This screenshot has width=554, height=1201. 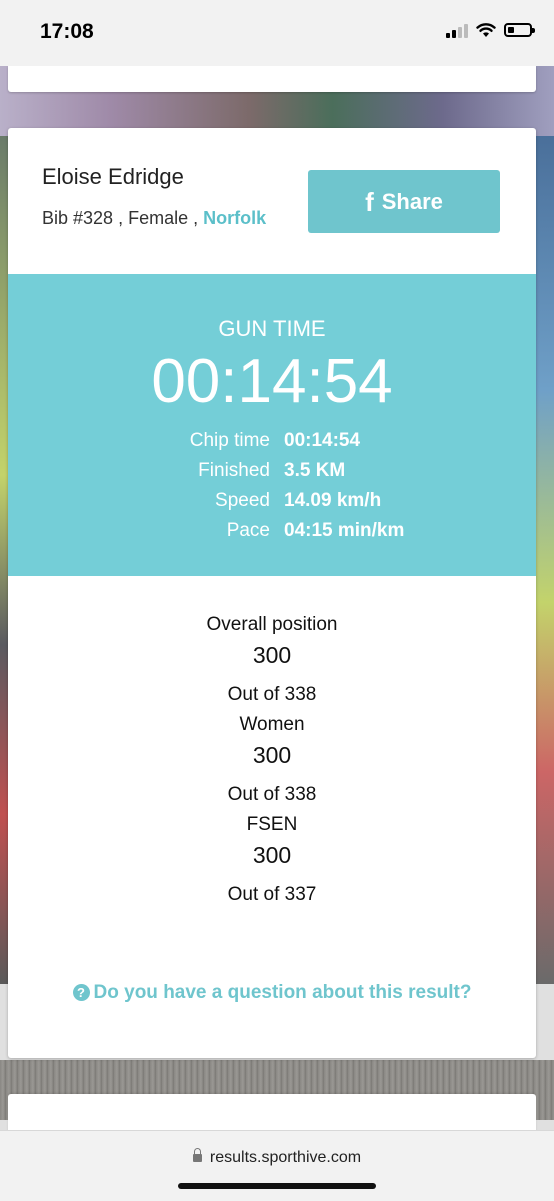 What do you see at coordinates (333, 500) in the screenshot?
I see `stat-value: 14.09 km/h` at bounding box center [333, 500].